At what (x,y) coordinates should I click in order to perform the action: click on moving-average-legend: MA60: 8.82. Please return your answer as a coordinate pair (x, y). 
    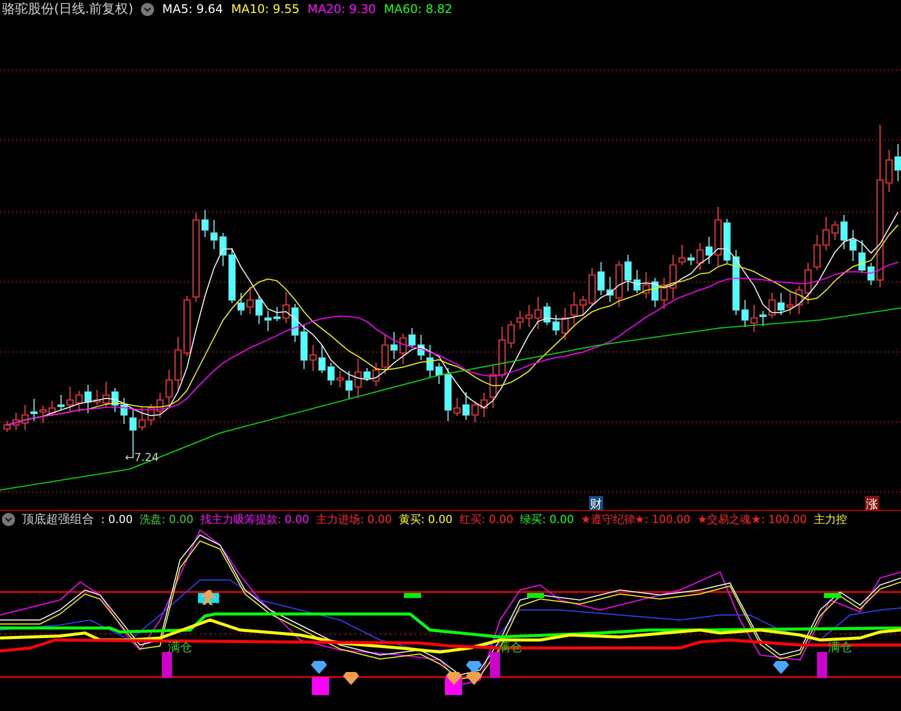
    Looking at the image, I should click on (418, 9).